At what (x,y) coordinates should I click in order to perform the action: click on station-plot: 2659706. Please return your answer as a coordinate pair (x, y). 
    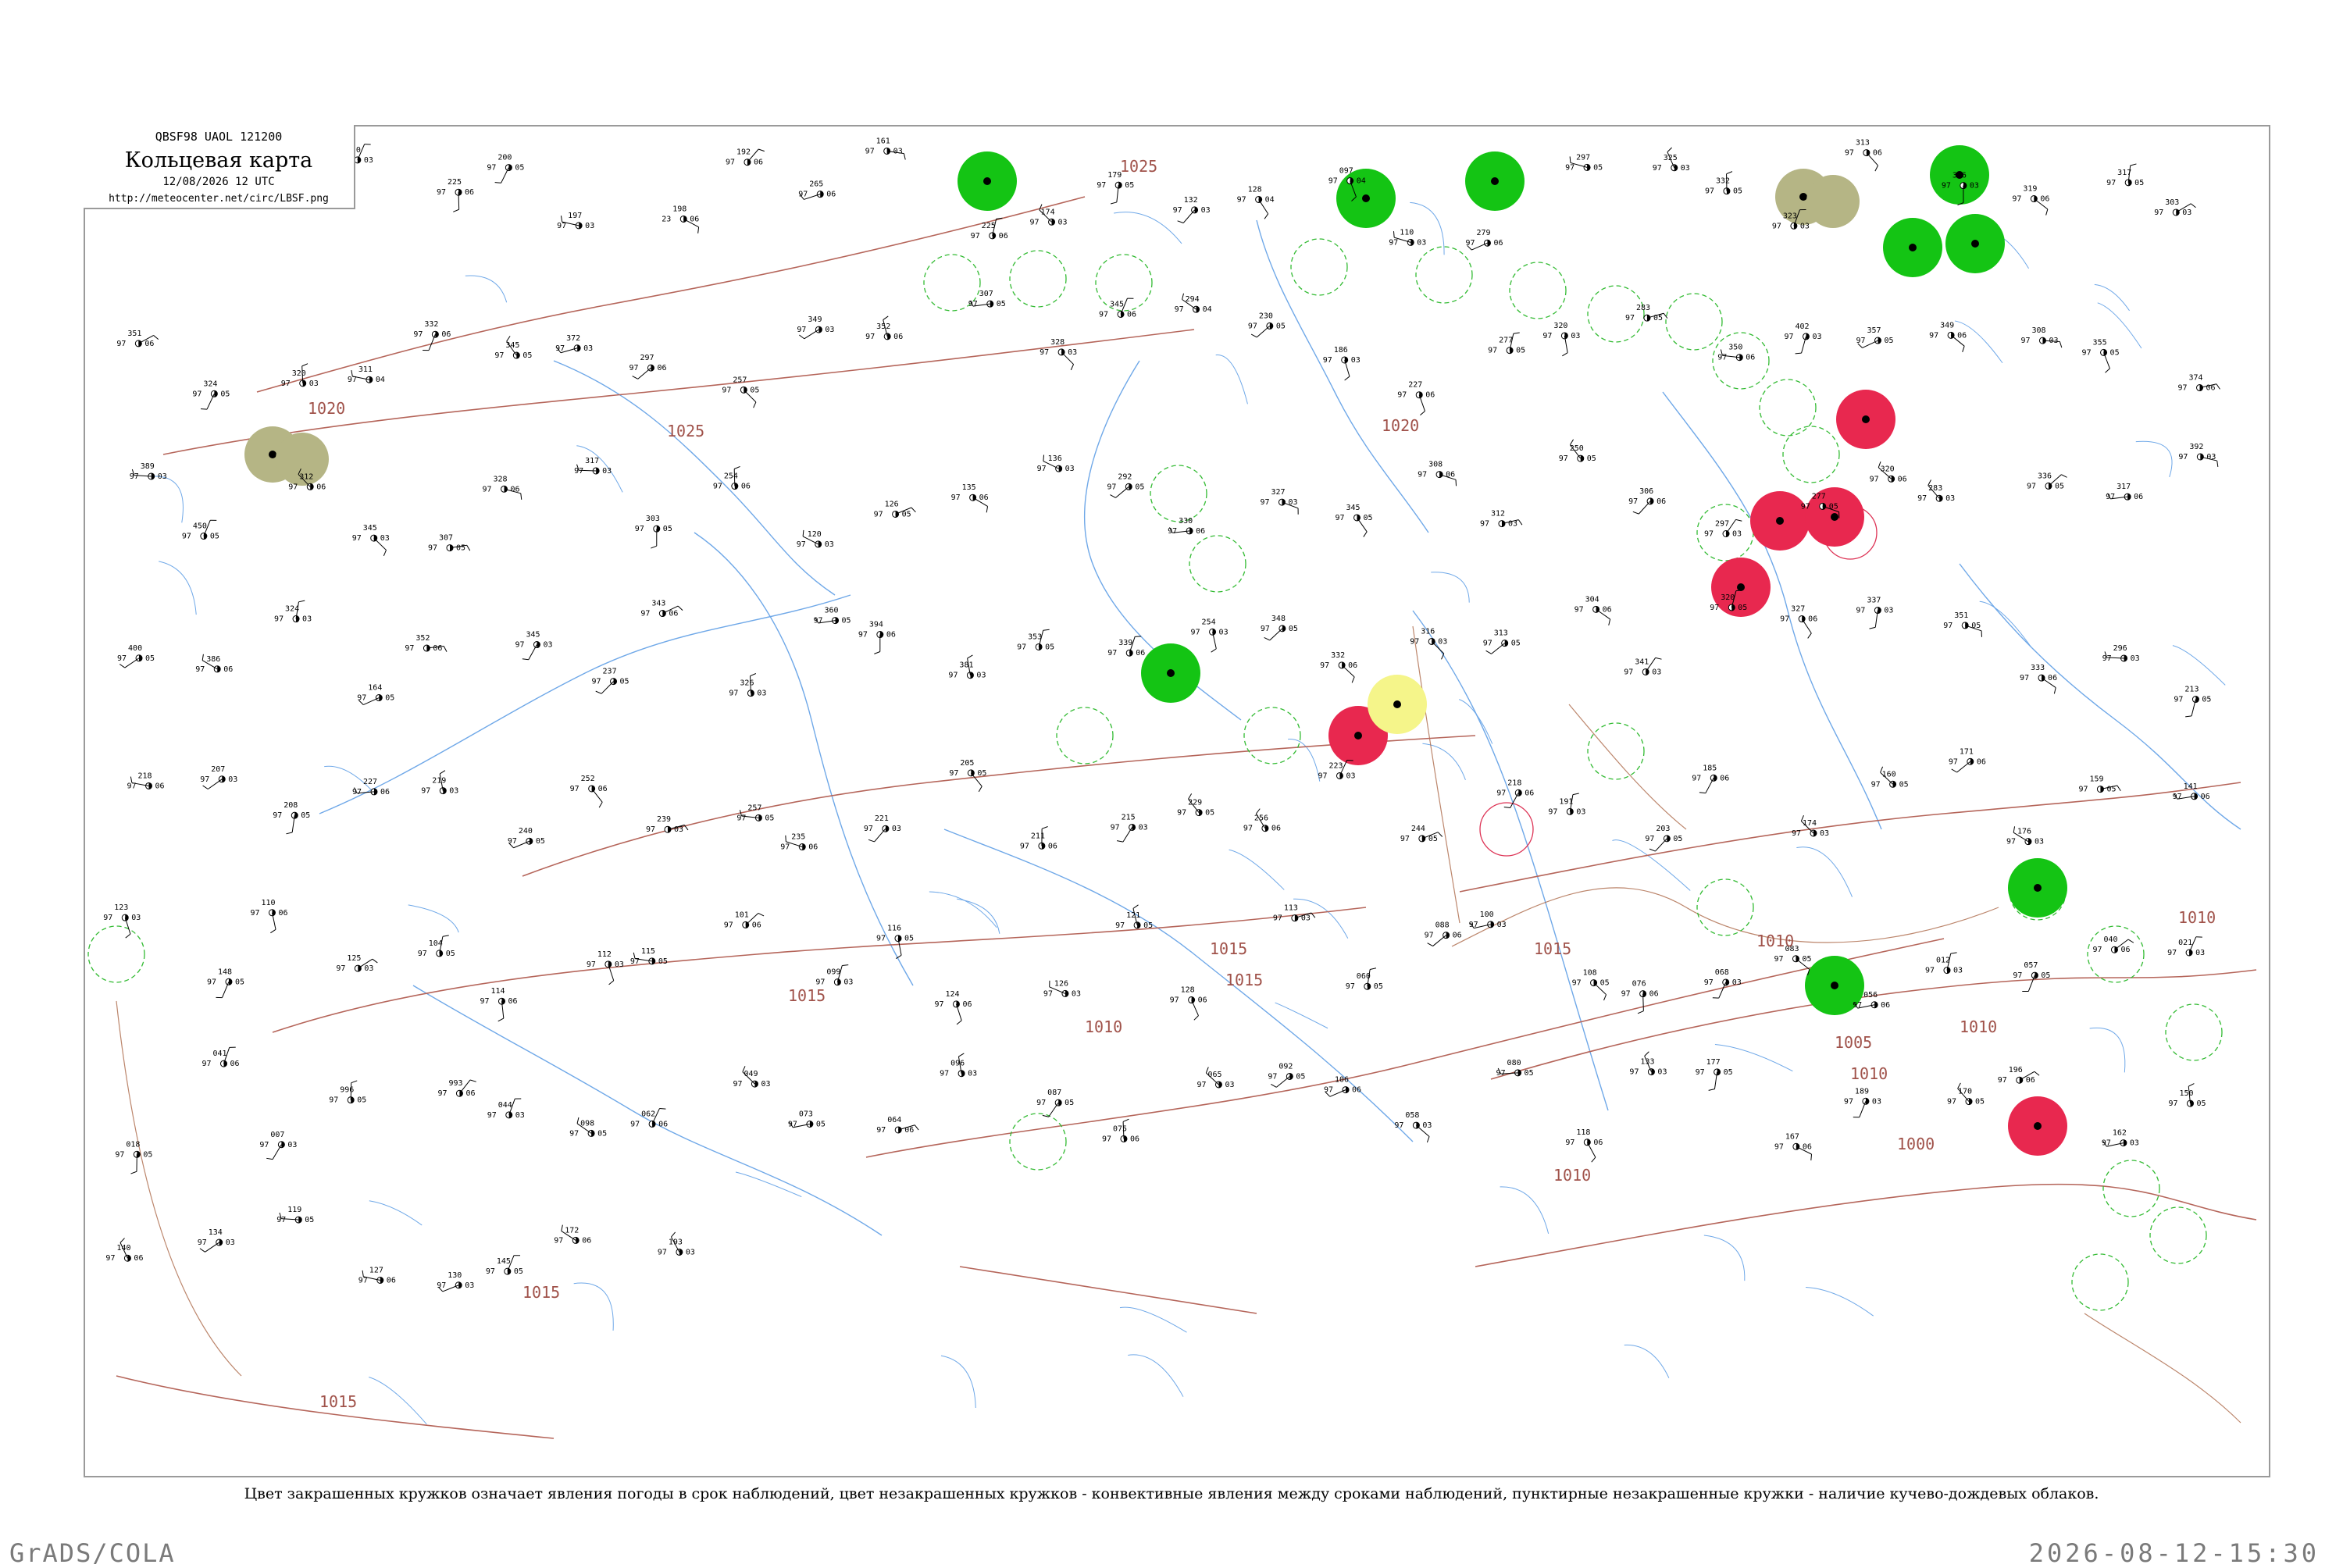
    Looking at the image, I should click on (817, 190).